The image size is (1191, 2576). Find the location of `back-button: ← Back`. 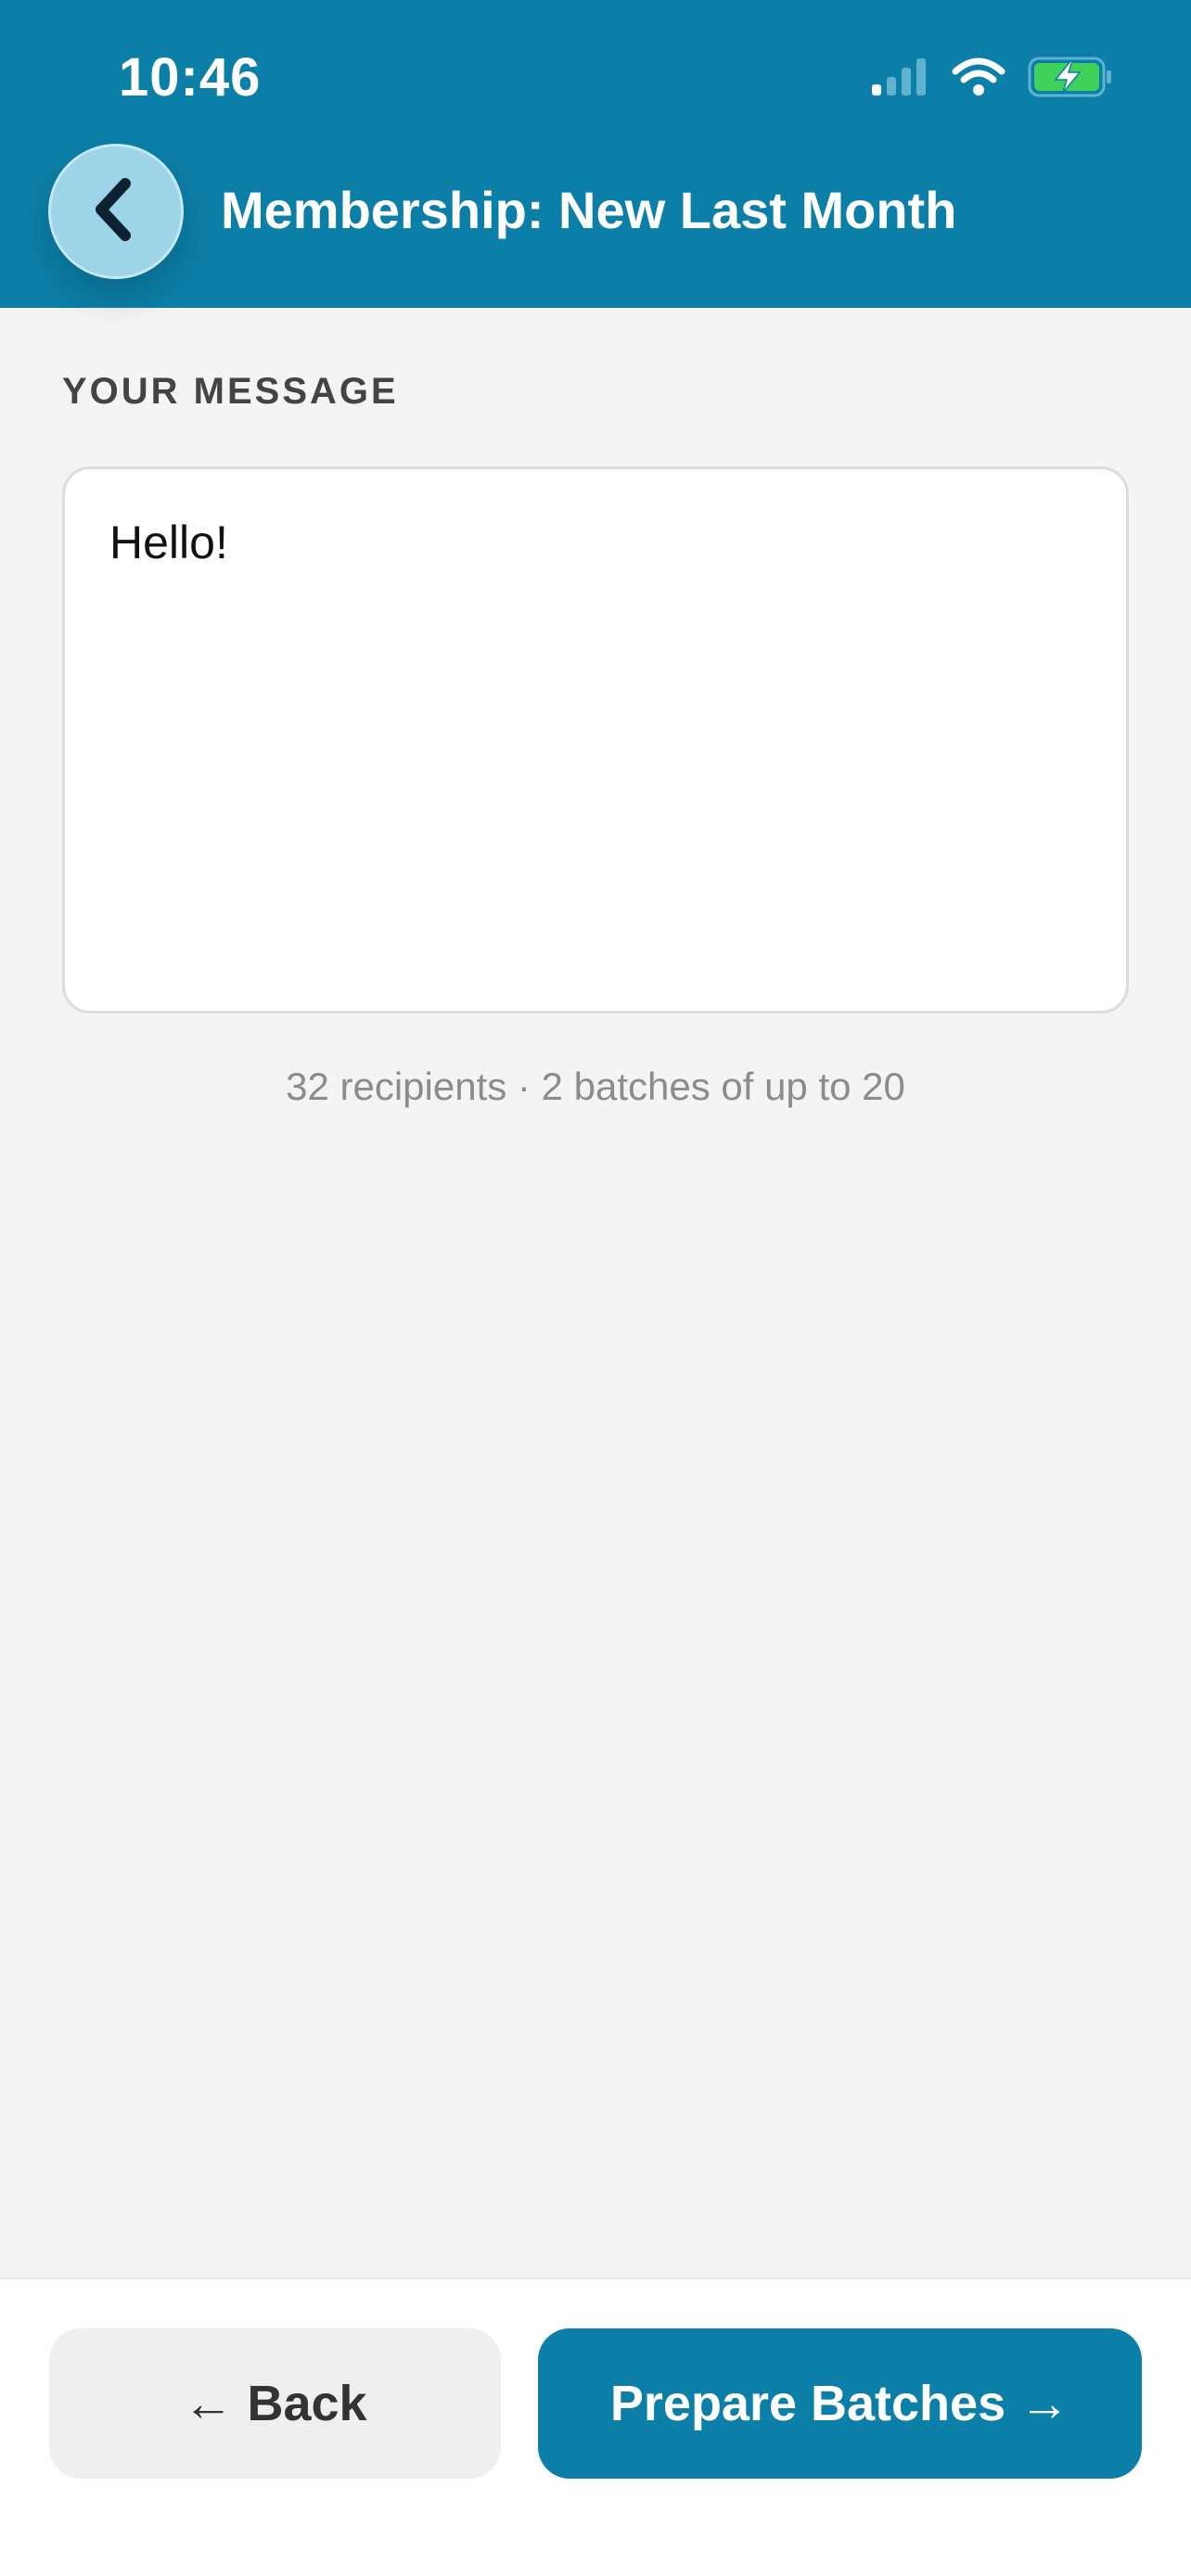

back-button: ← Back is located at coordinates (275, 2404).